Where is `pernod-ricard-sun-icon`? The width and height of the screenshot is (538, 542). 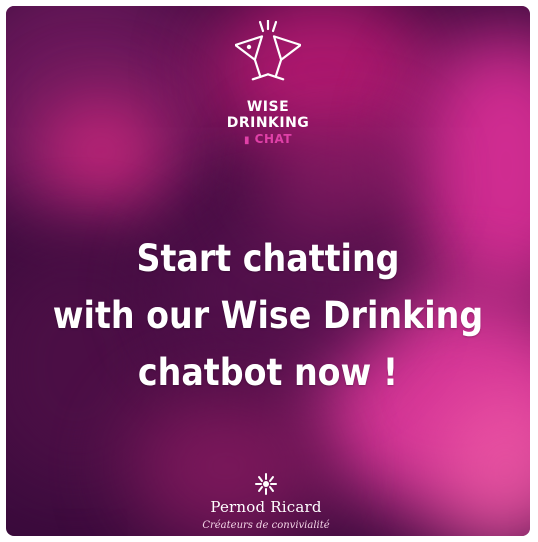
pernod-ricard-sun-icon is located at coordinates (266, 484).